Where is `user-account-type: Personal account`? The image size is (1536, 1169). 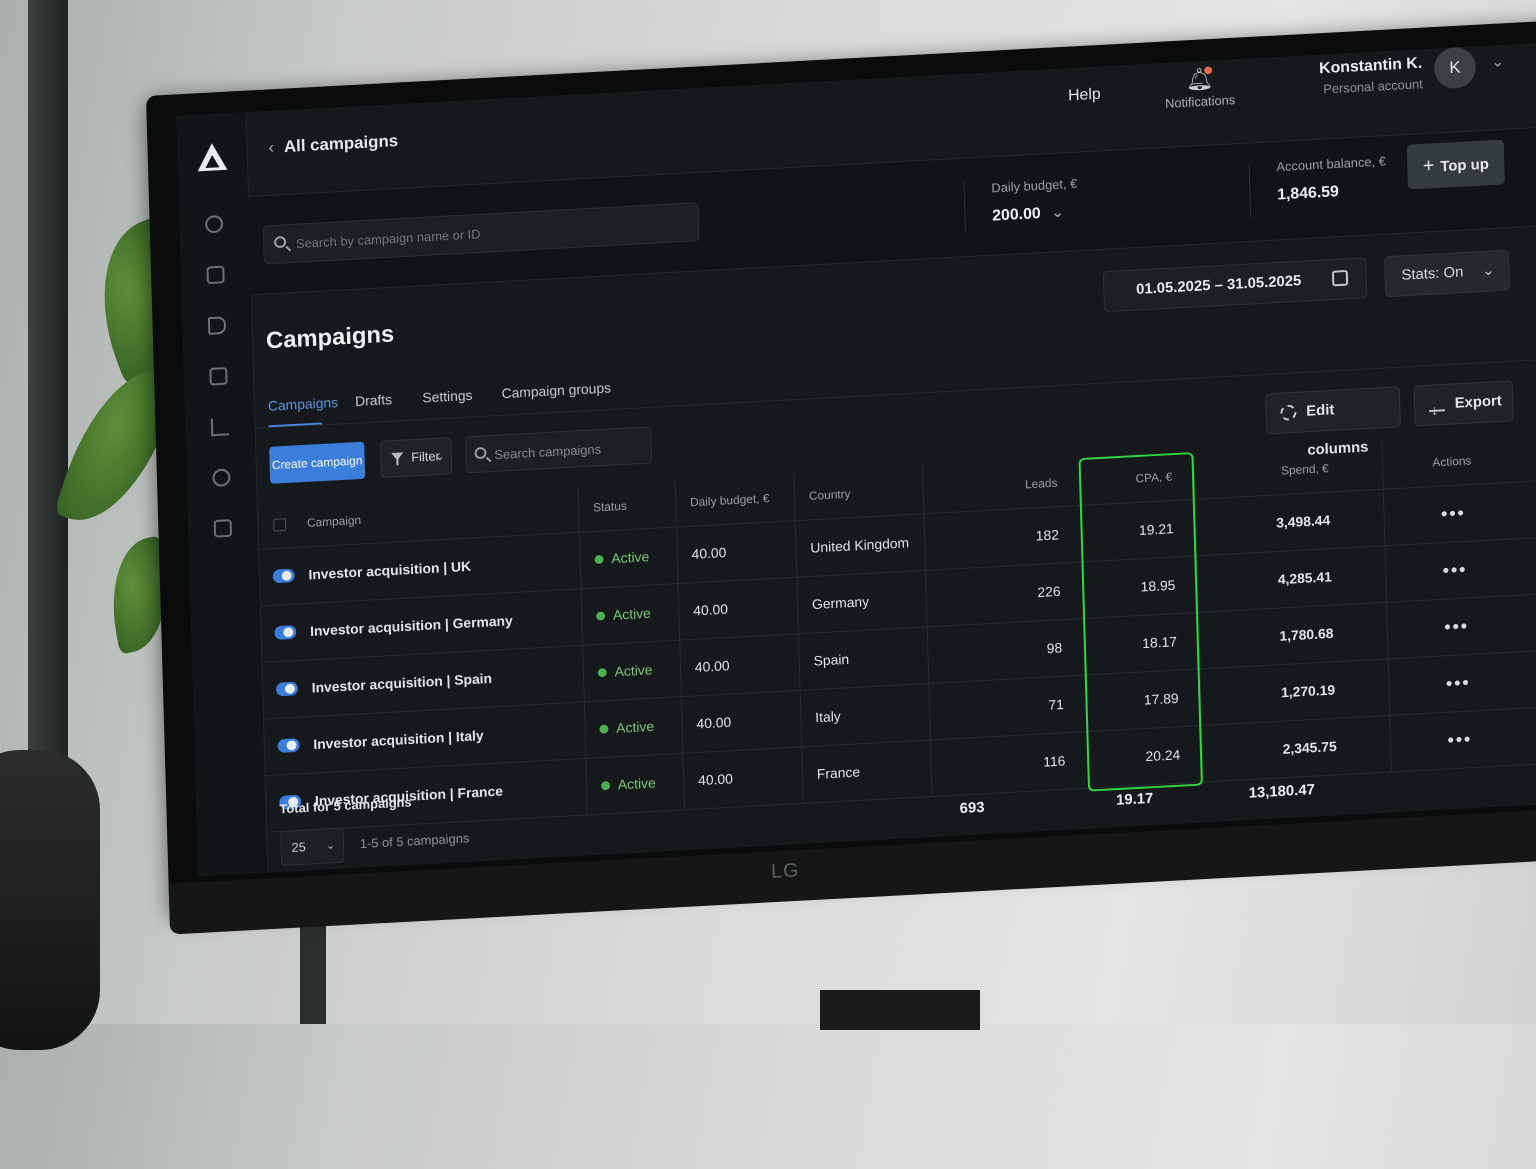
user-account-type: Personal account is located at coordinates (1373, 86).